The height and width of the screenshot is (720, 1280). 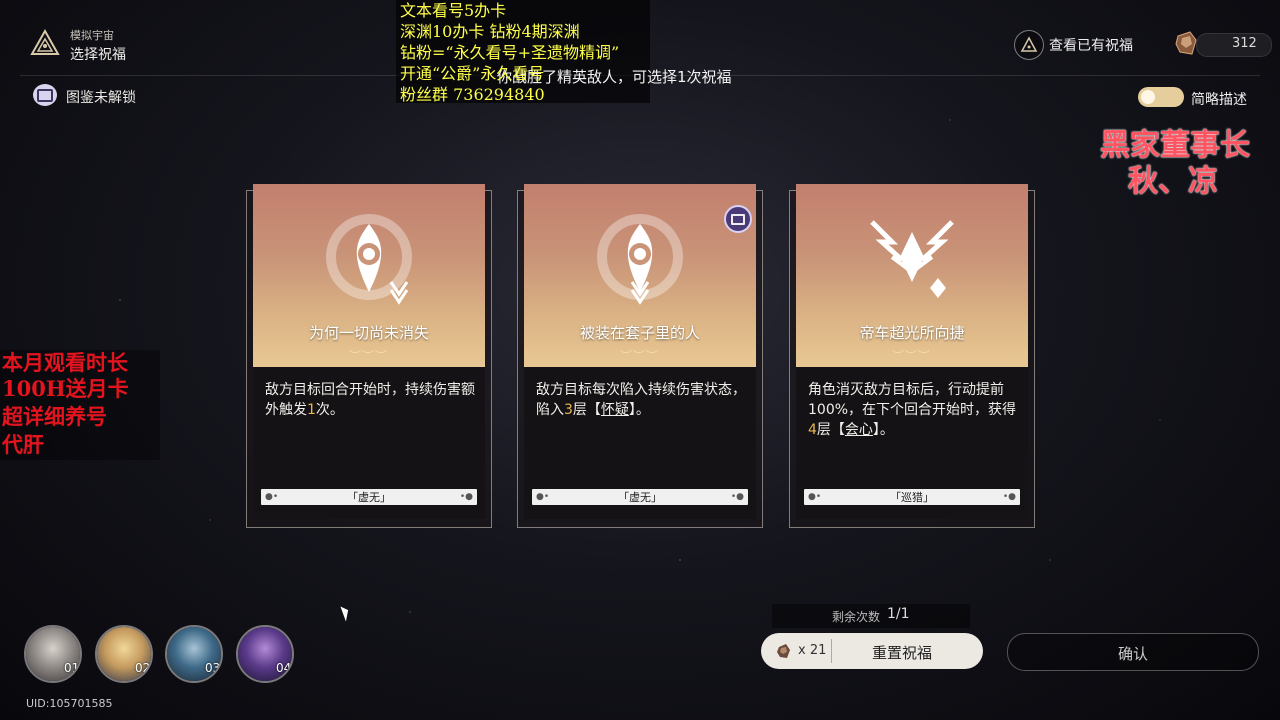 What do you see at coordinates (370, 400) in the screenshot?
I see `blessing-description: 敌方目标回合开始时，持续伤害额外触发1次。` at bounding box center [370, 400].